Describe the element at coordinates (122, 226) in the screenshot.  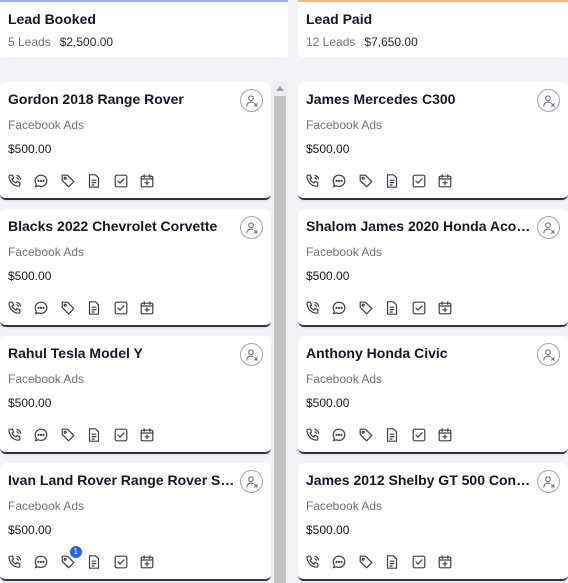
I see `lead-title: Blacks 2022 Chevrolet Corvette` at that location.